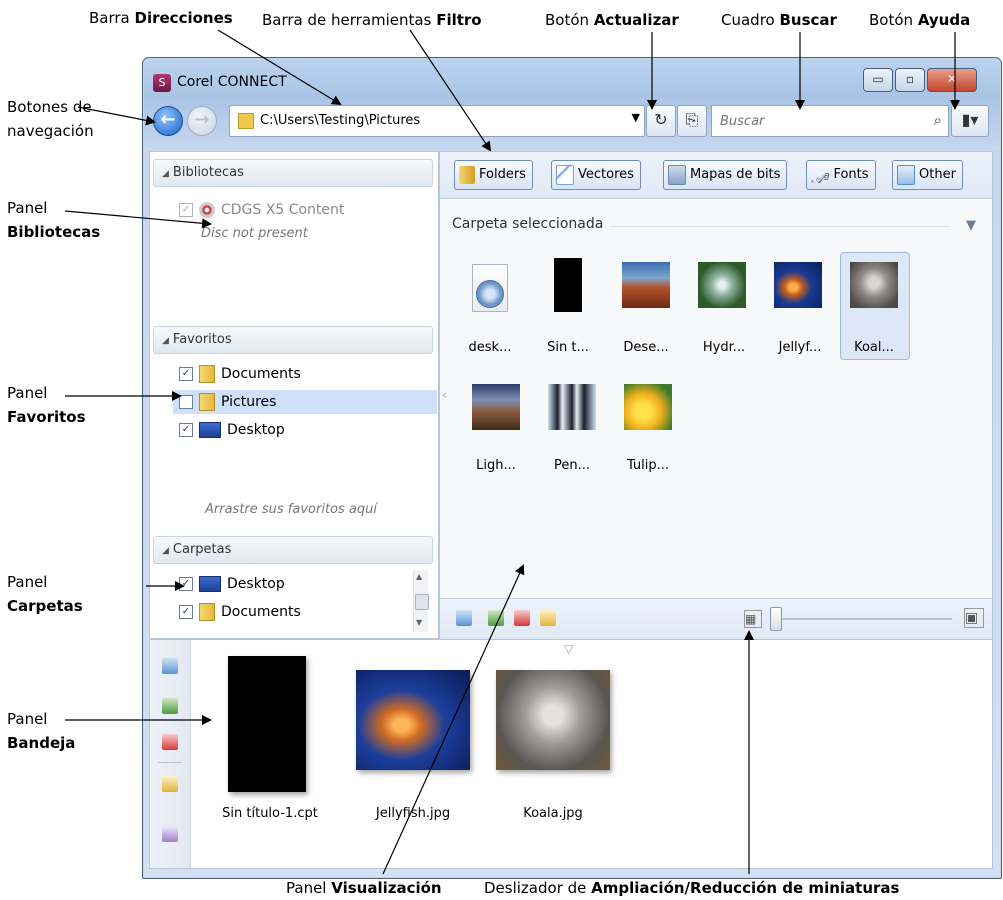  Describe the element at coordinates (453, 719) in the screenshot. I see `arrow-visualizacion` at that location.